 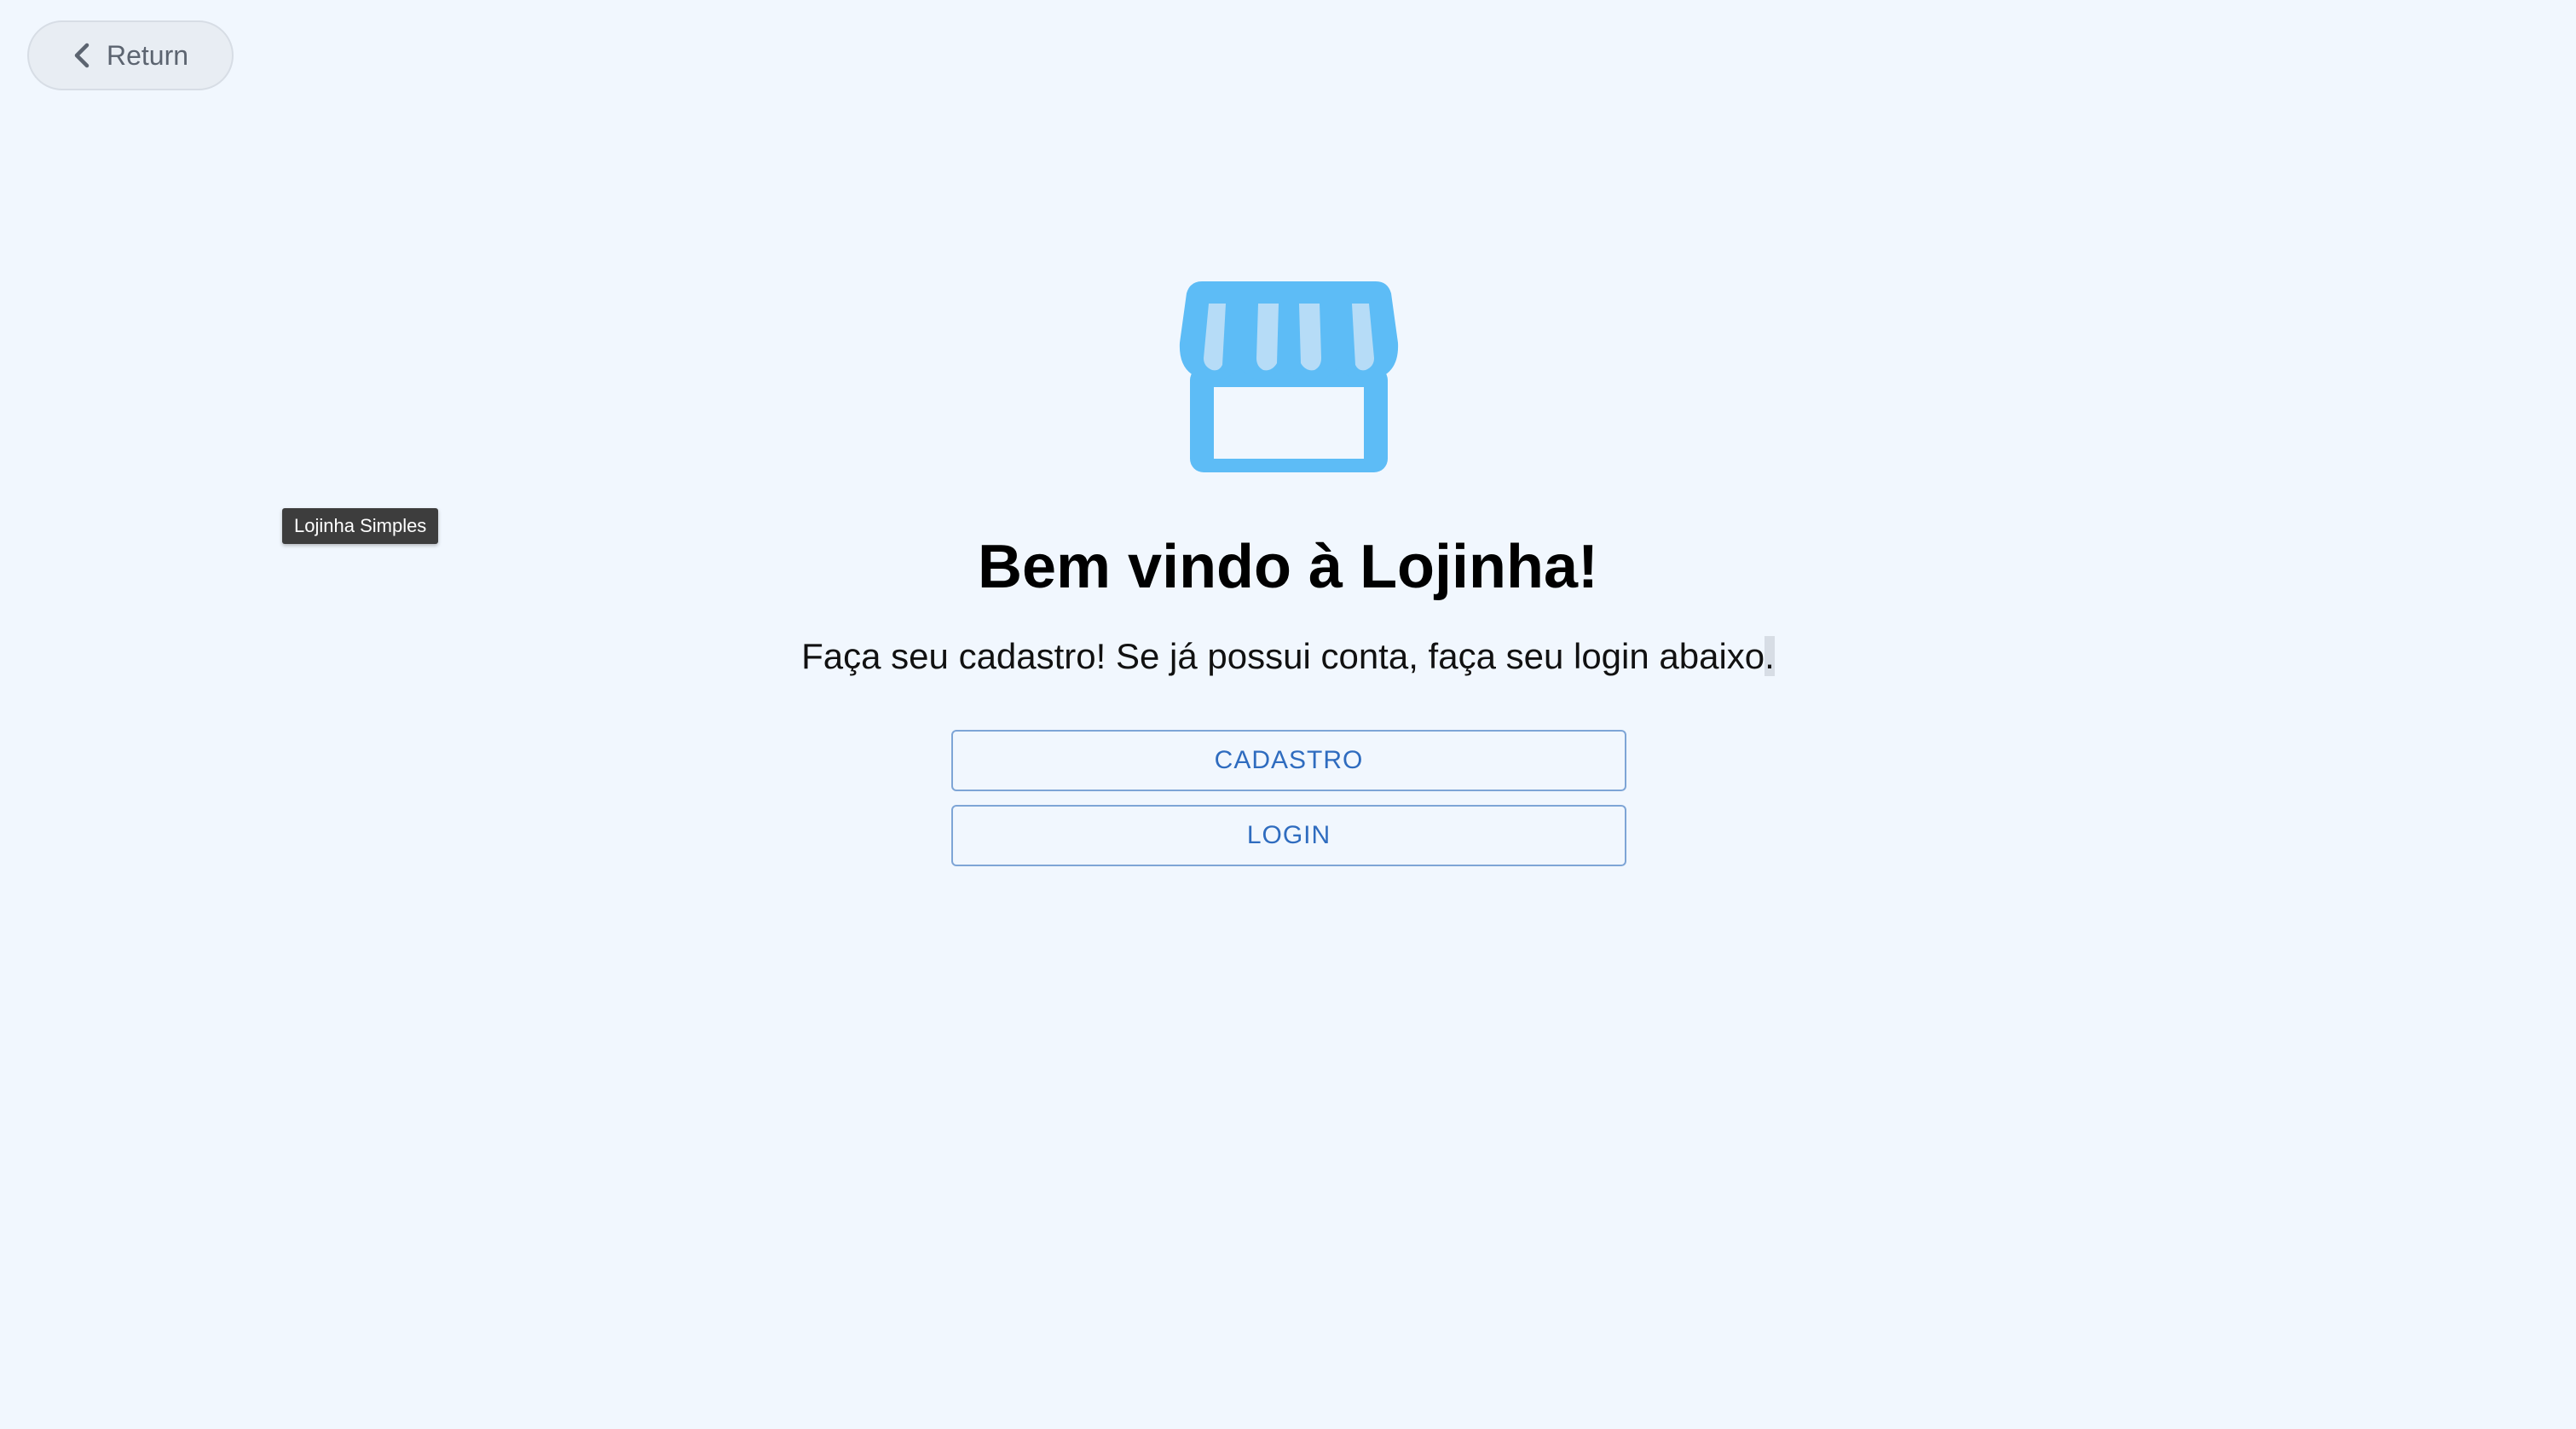 What do you see at coordinates (1288, 567) in the screenshot?
I see `page-title: Bem vindo à Lojinha!` at bounding box center [1288, 567].